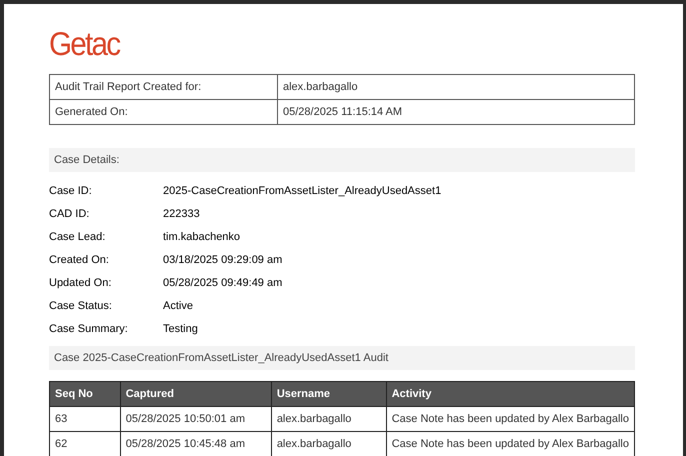 The width and height of the screenshot is (686, 456). I want to click on field-label: Case Status:, so click(81, 306).